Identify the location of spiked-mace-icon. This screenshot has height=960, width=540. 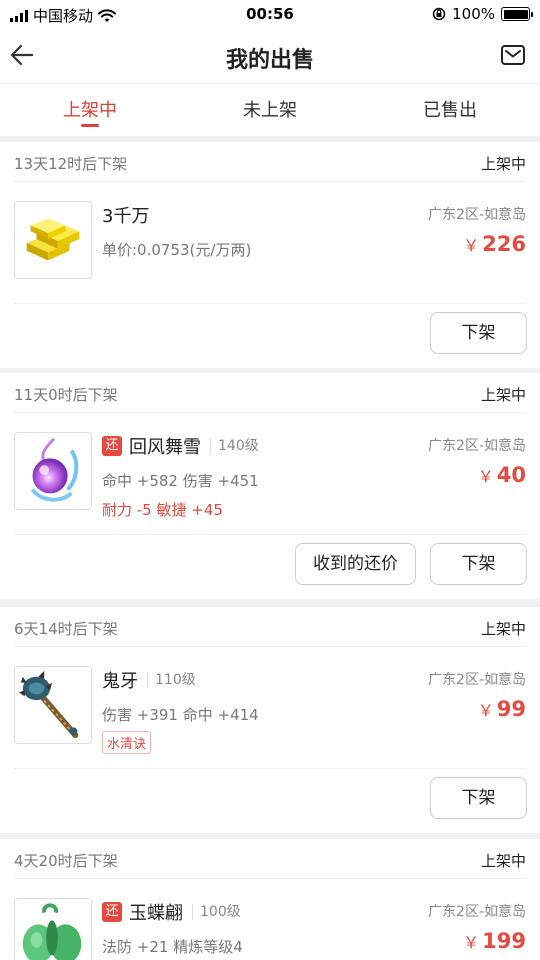
(53, 705).